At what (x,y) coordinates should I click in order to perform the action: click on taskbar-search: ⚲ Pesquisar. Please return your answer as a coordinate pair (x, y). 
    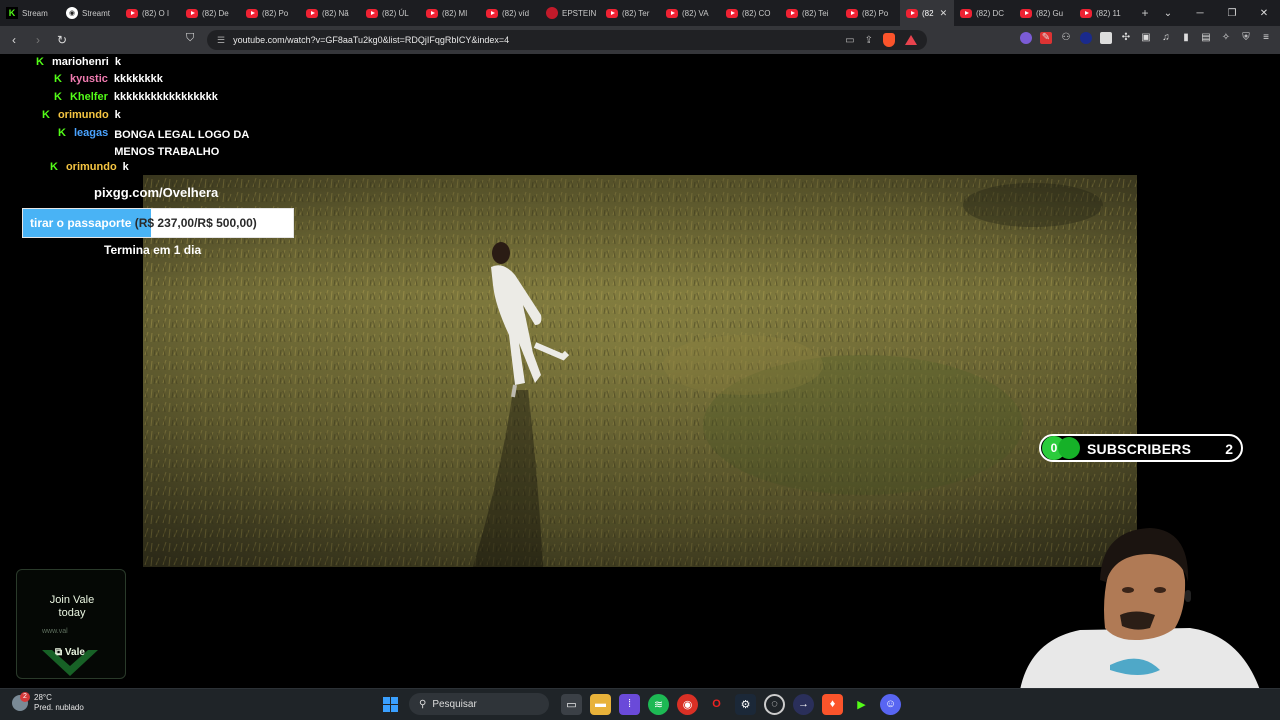
    Looking at the image, I should click on (479, 704).